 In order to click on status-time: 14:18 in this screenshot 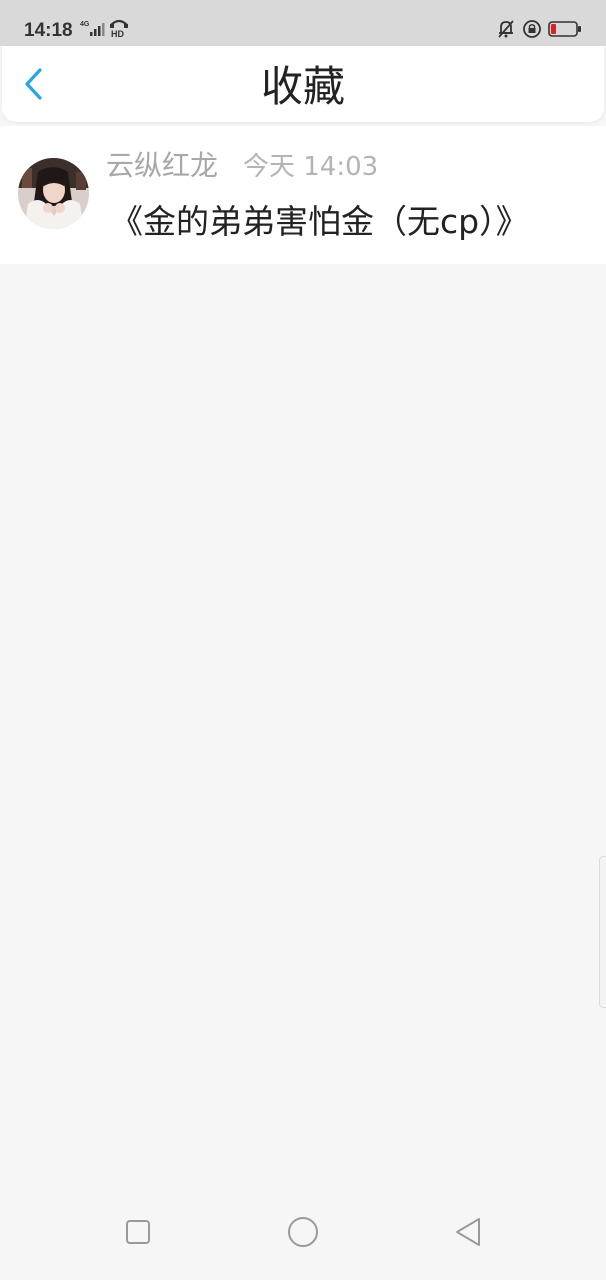, I will do `click(48, 30)`.